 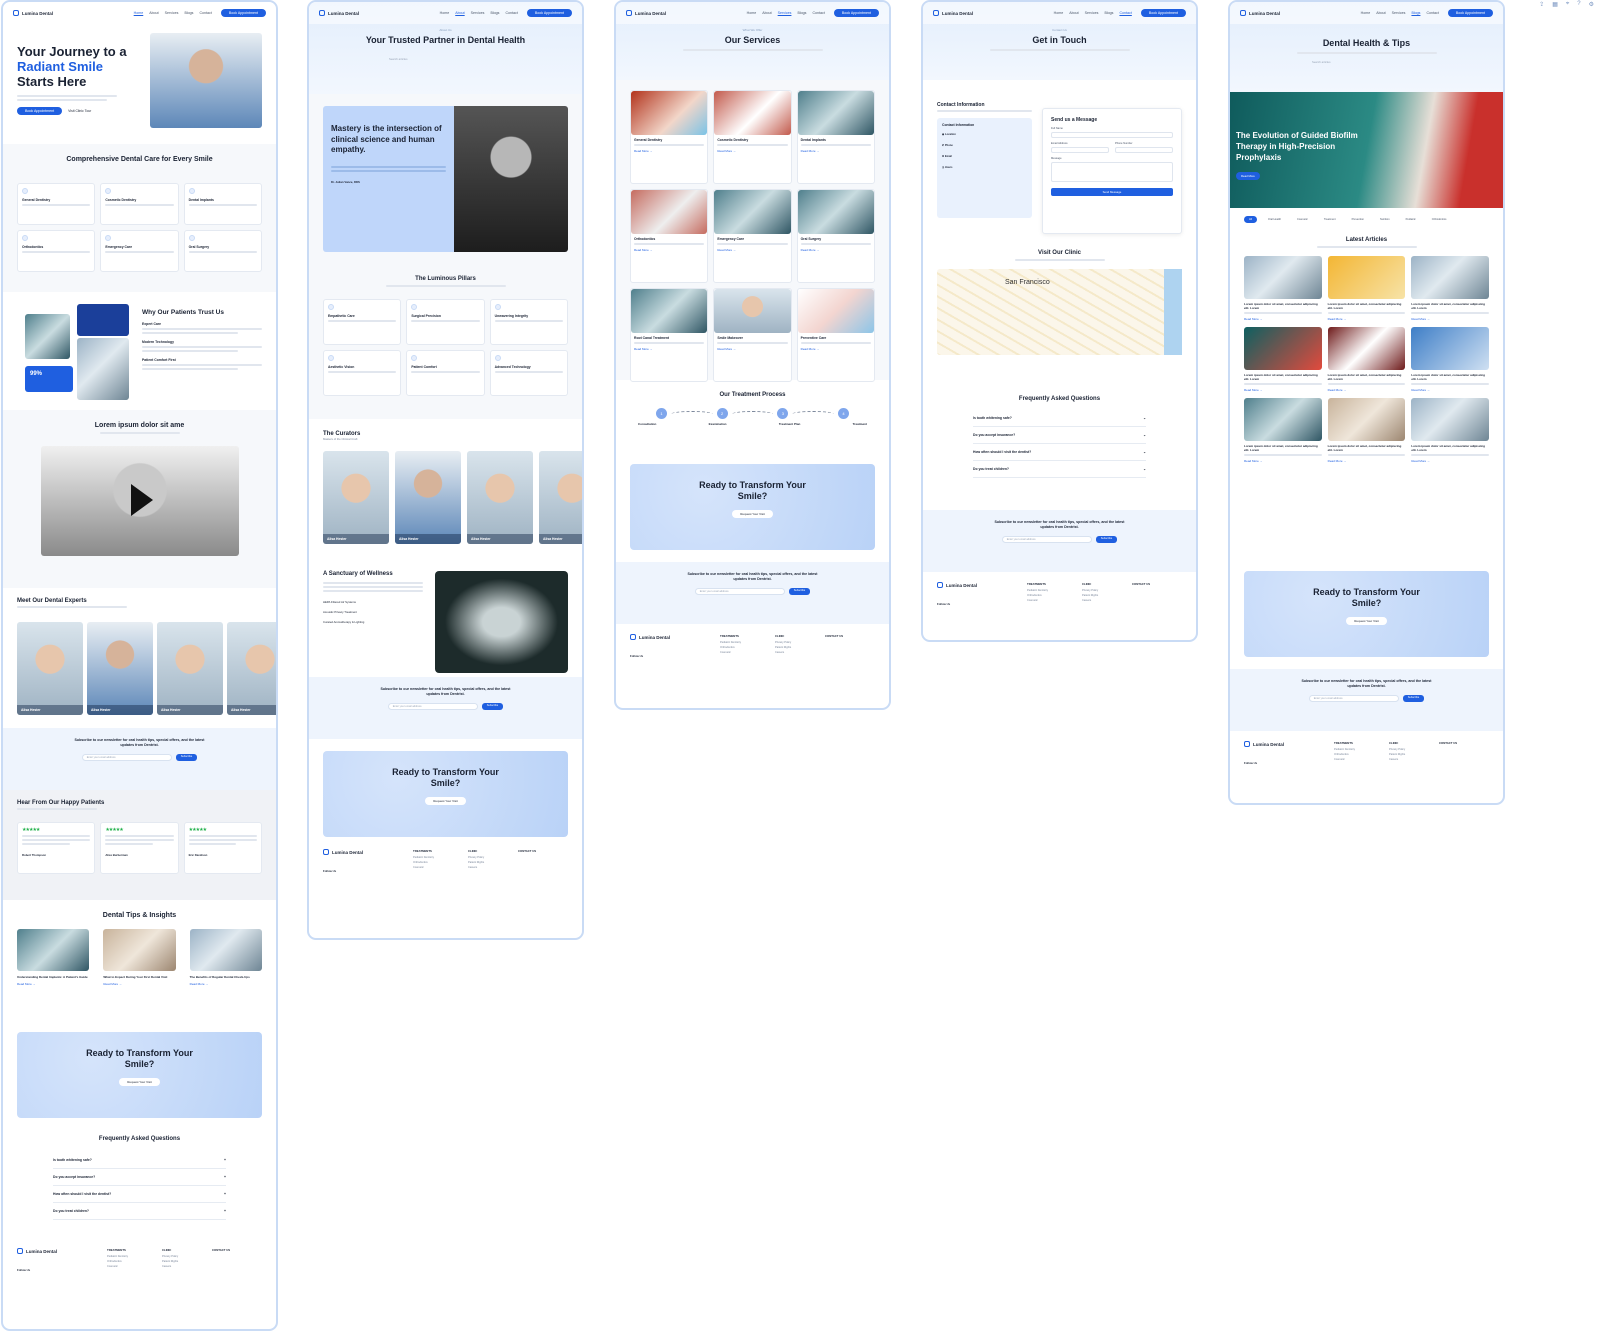 I want to click on footer-cols-1-items-1: Patient Rights, so click(x=187, y=1261).